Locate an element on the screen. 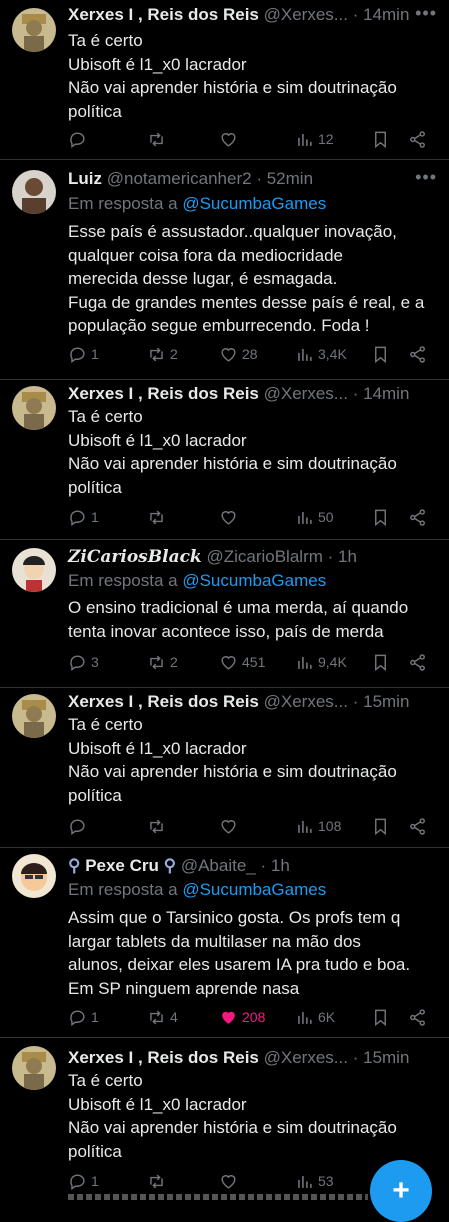 The image size is (449, 1222). view-count: 53 is located at coordinates (326, 1181).